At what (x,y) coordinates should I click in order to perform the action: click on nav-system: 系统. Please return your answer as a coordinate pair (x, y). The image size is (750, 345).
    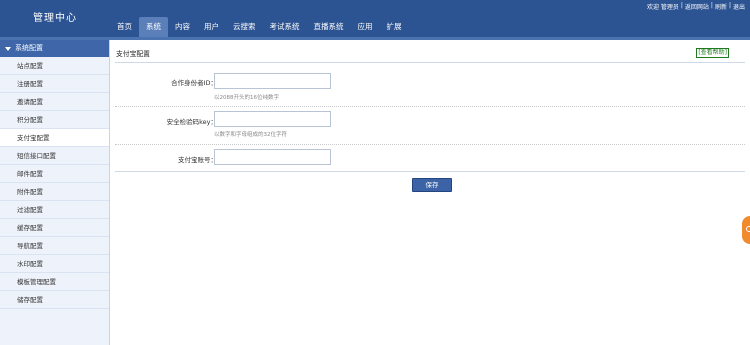
    Looking at the image, I should click on (153, 27).